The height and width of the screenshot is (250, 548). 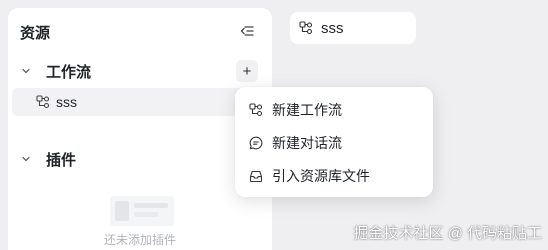 I want to click on workflow-item-label: sss, so click(x=66, y=102).